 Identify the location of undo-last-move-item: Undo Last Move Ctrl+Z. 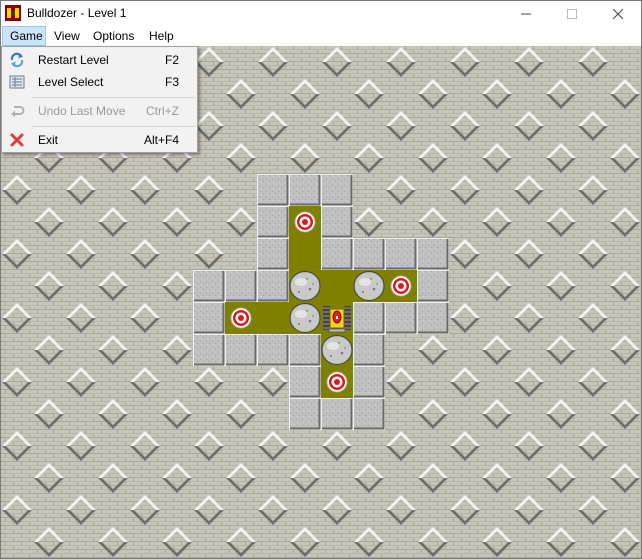
(99, 111).